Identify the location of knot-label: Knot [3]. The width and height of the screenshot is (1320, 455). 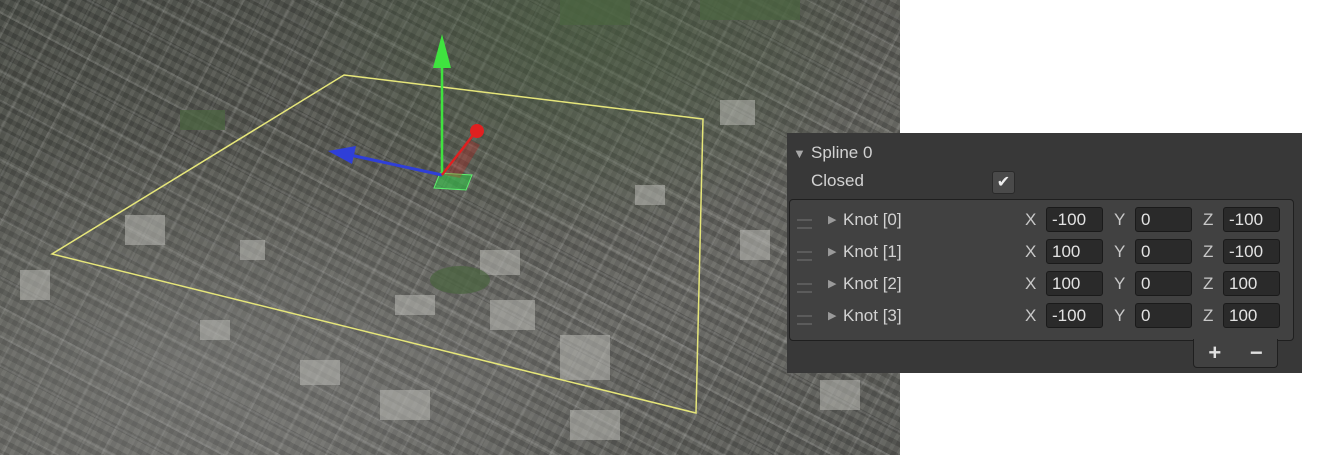
(872, 315).